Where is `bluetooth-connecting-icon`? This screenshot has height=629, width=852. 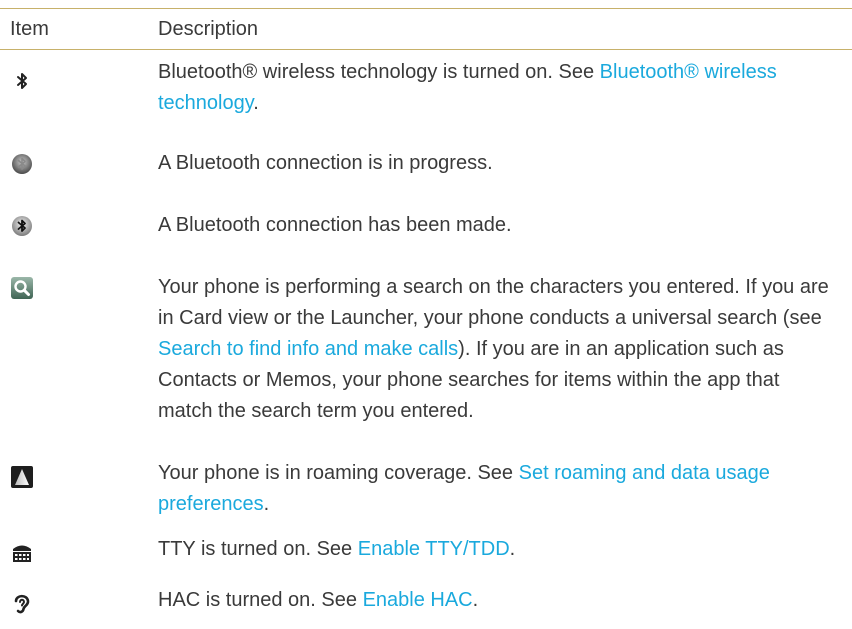 bluetooth-connecting-icon is located at coordinates (22, 164).